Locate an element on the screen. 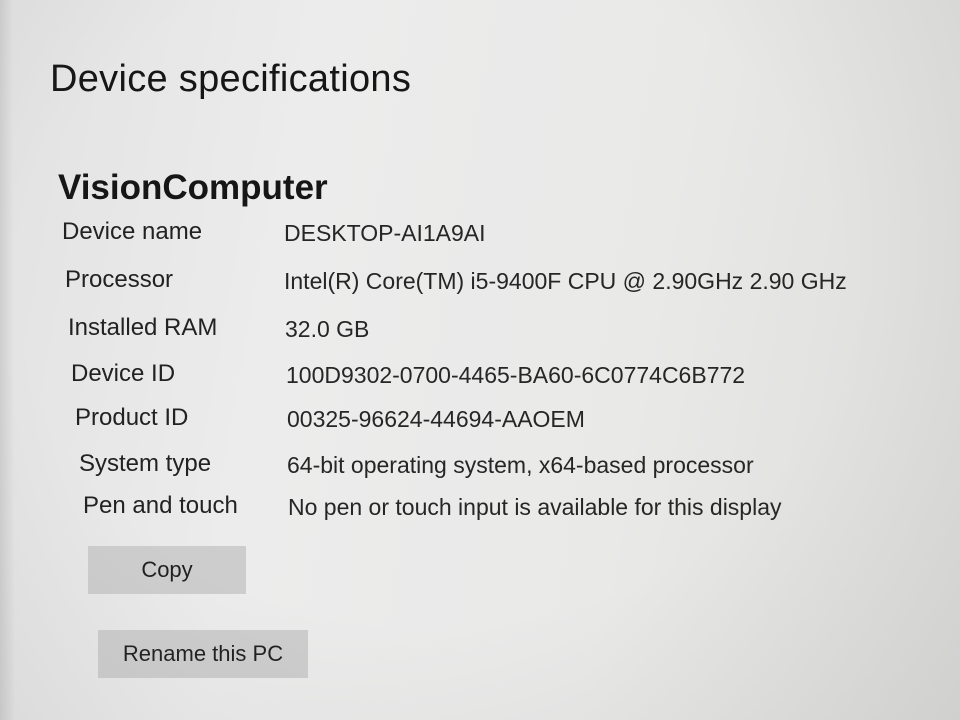 The image size is (960, 720). device-brand-name: VisionComputer is located at coordinates (193, 187).